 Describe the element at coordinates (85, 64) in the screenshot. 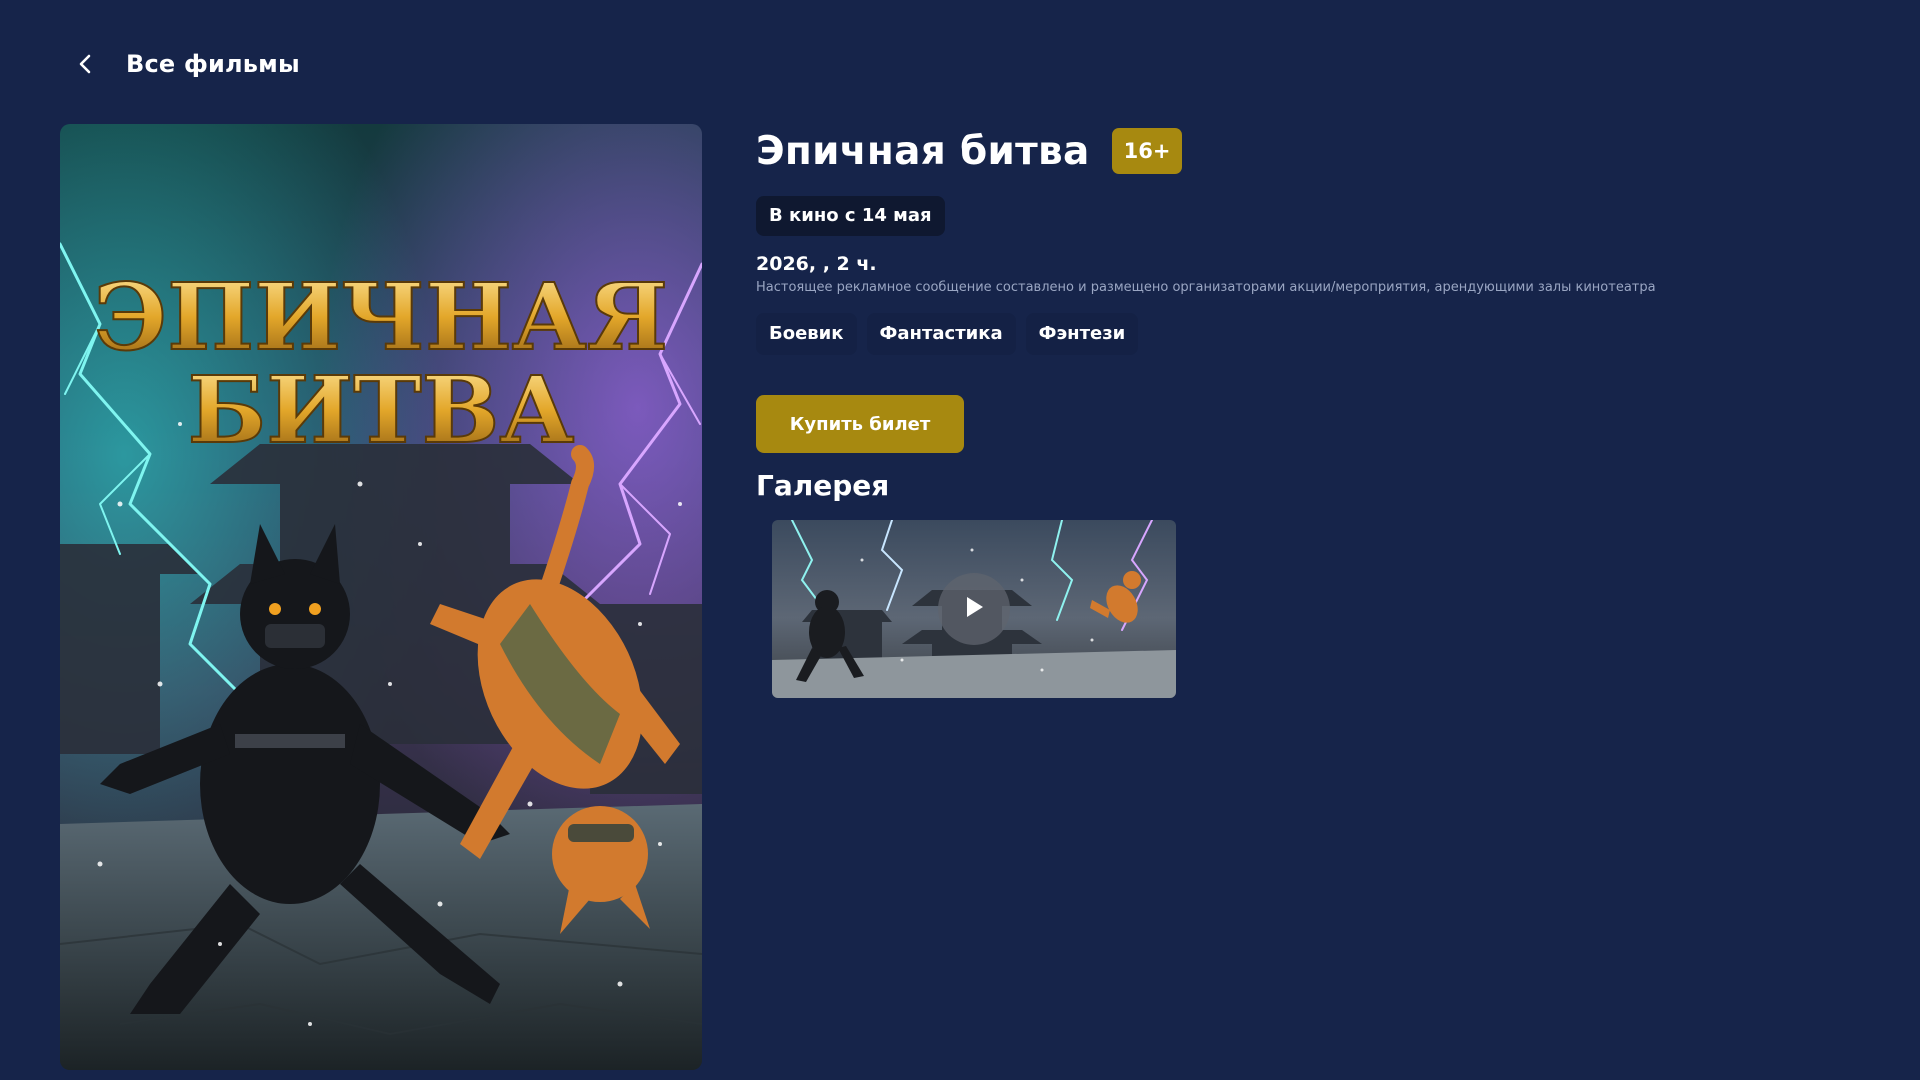

I see `chevron-left-icon` at that location.